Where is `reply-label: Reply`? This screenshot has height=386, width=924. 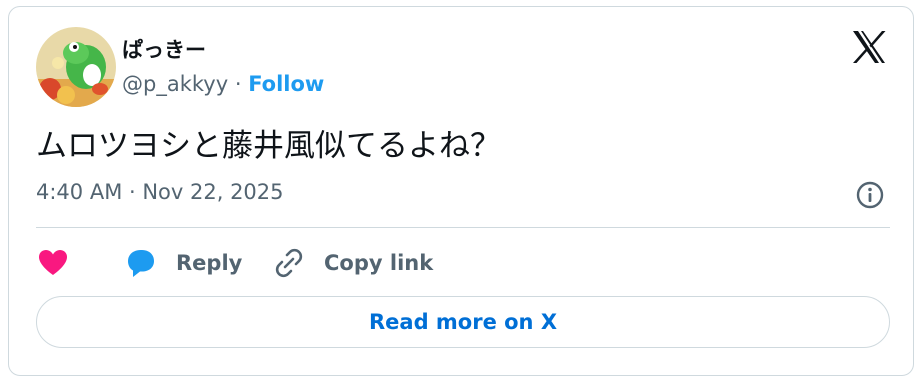
reply-label: Reply is located at coordinates (209, 263).